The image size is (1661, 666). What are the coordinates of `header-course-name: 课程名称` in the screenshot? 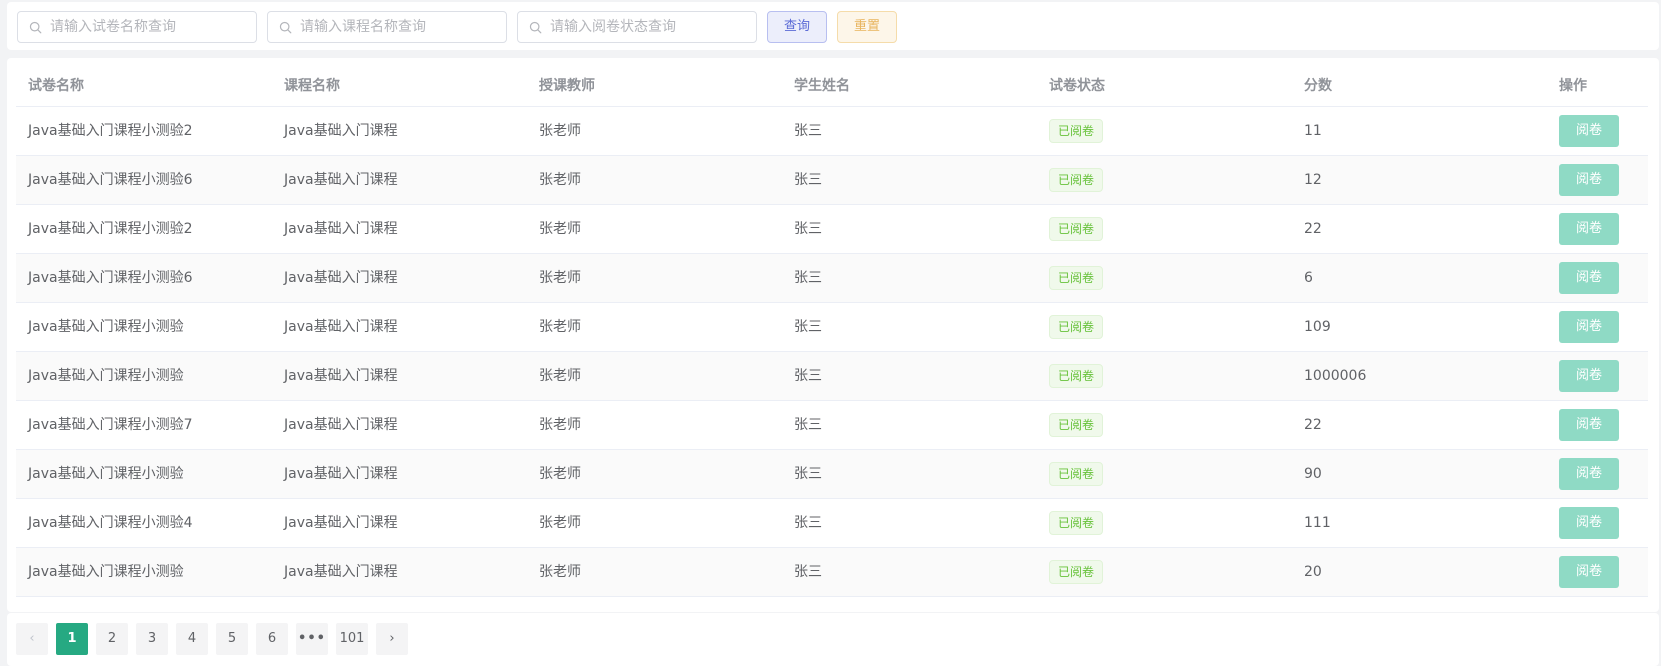 It's located at (399, 82).